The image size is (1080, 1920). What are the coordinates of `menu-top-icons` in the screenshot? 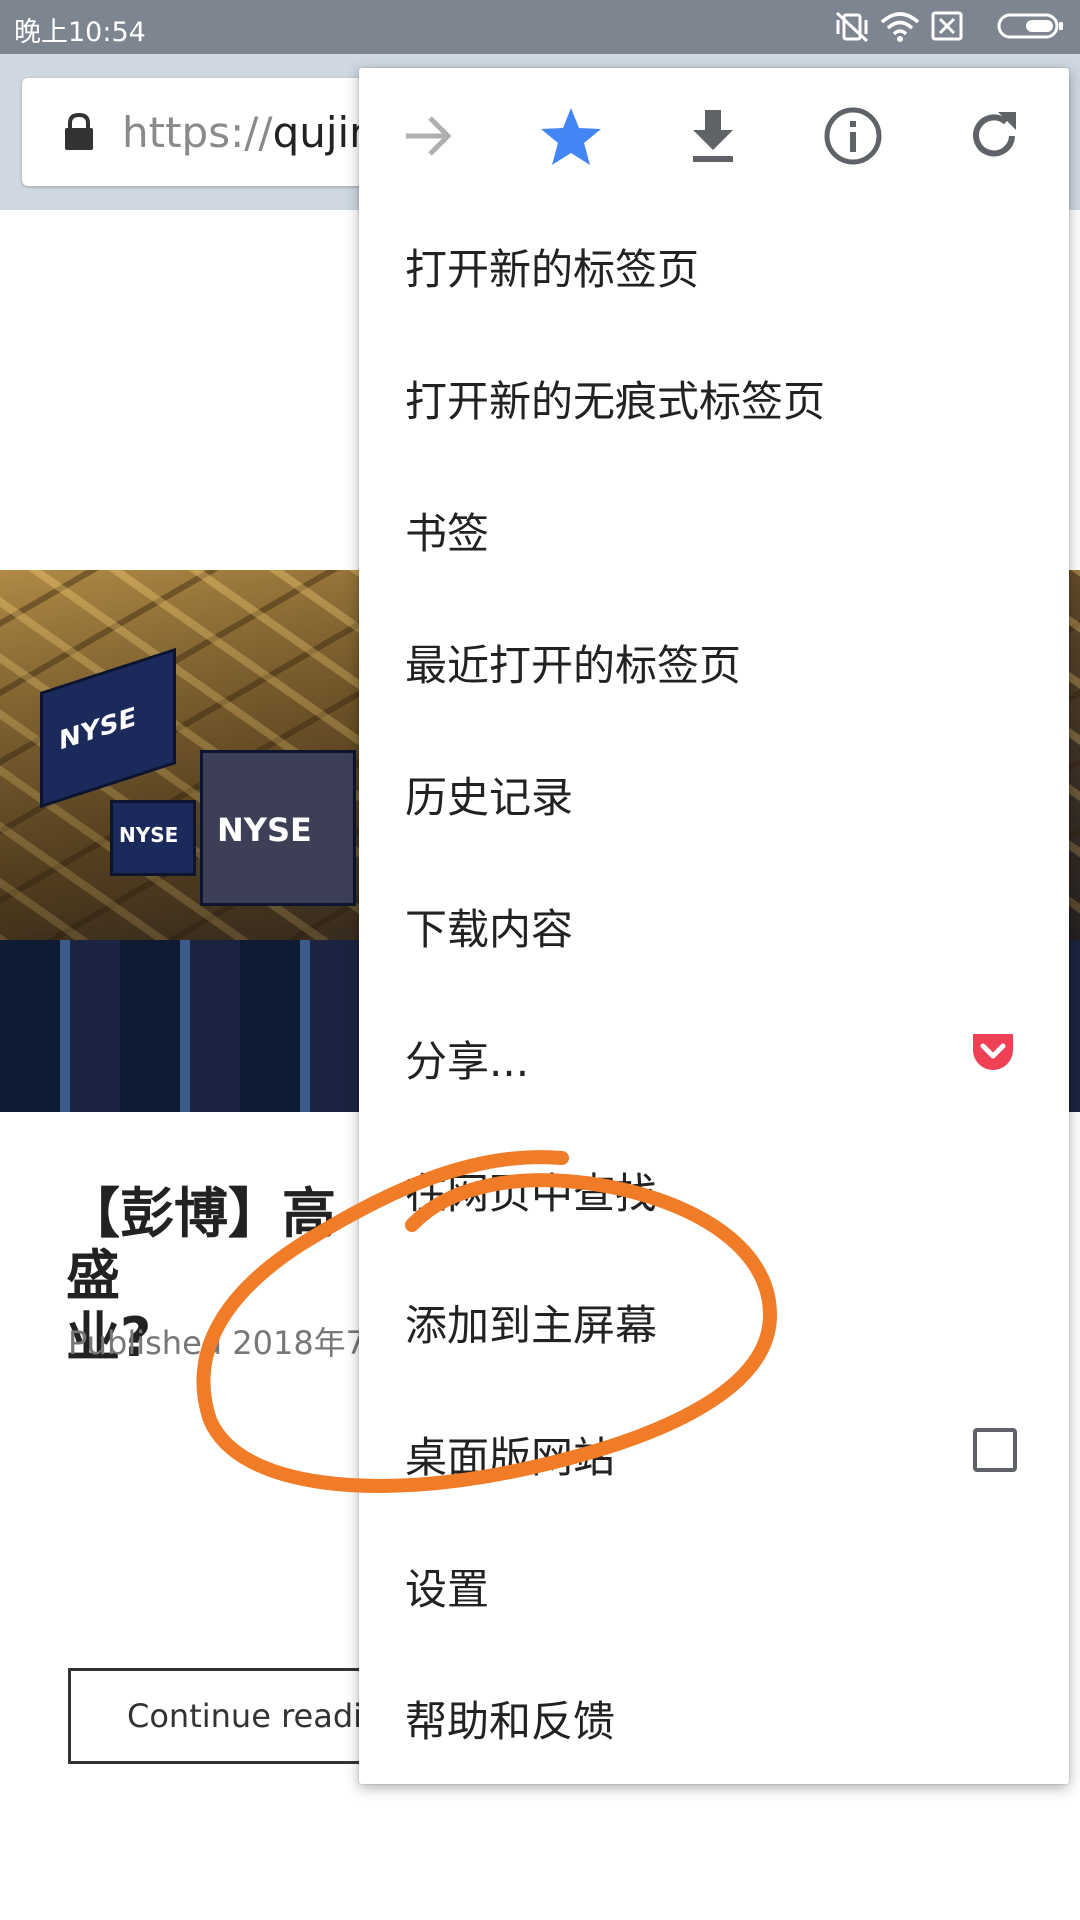 It's located at (714, 133).